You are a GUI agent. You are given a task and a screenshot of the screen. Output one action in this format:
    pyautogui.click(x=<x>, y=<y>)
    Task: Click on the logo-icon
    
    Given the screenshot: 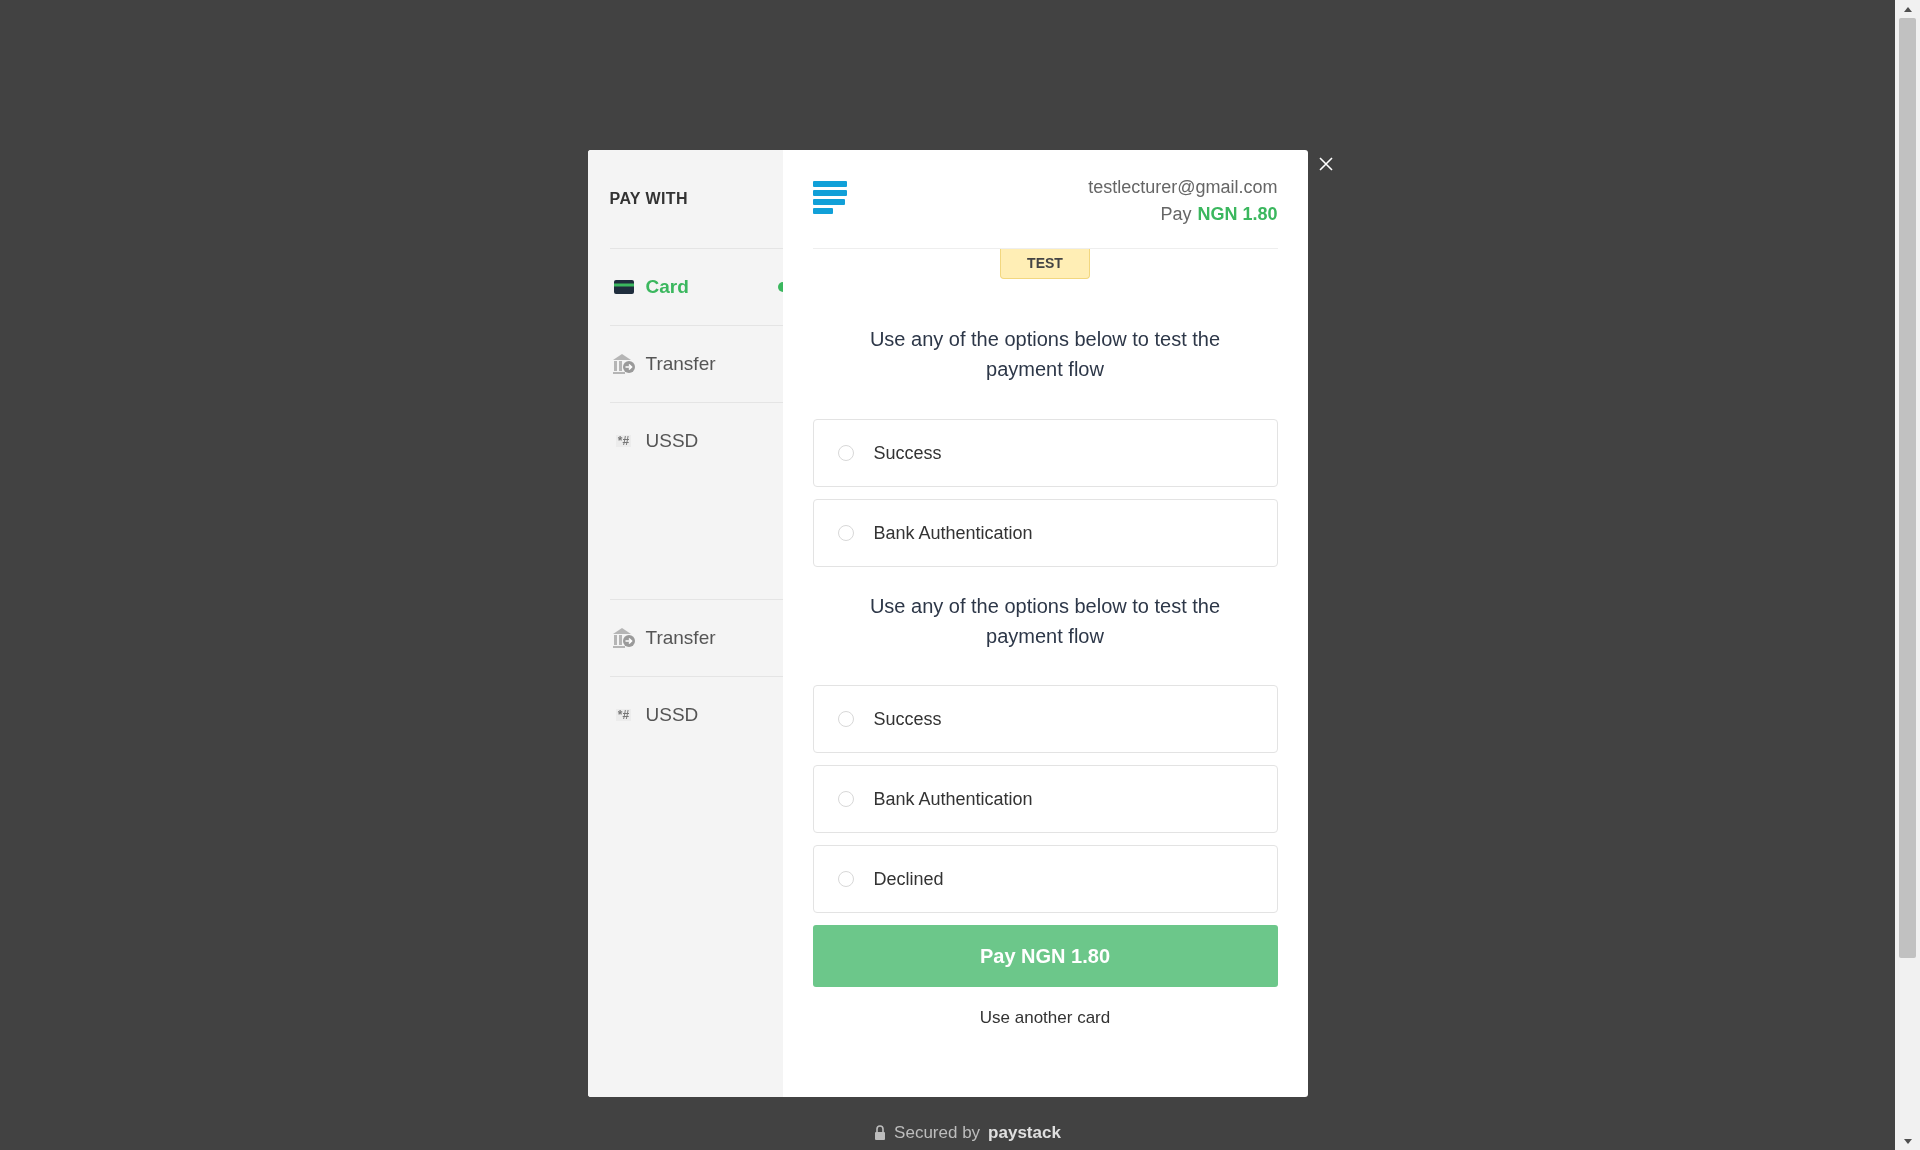 What is the action you would take?
    pyautogui.click(x=829, y=199)
    